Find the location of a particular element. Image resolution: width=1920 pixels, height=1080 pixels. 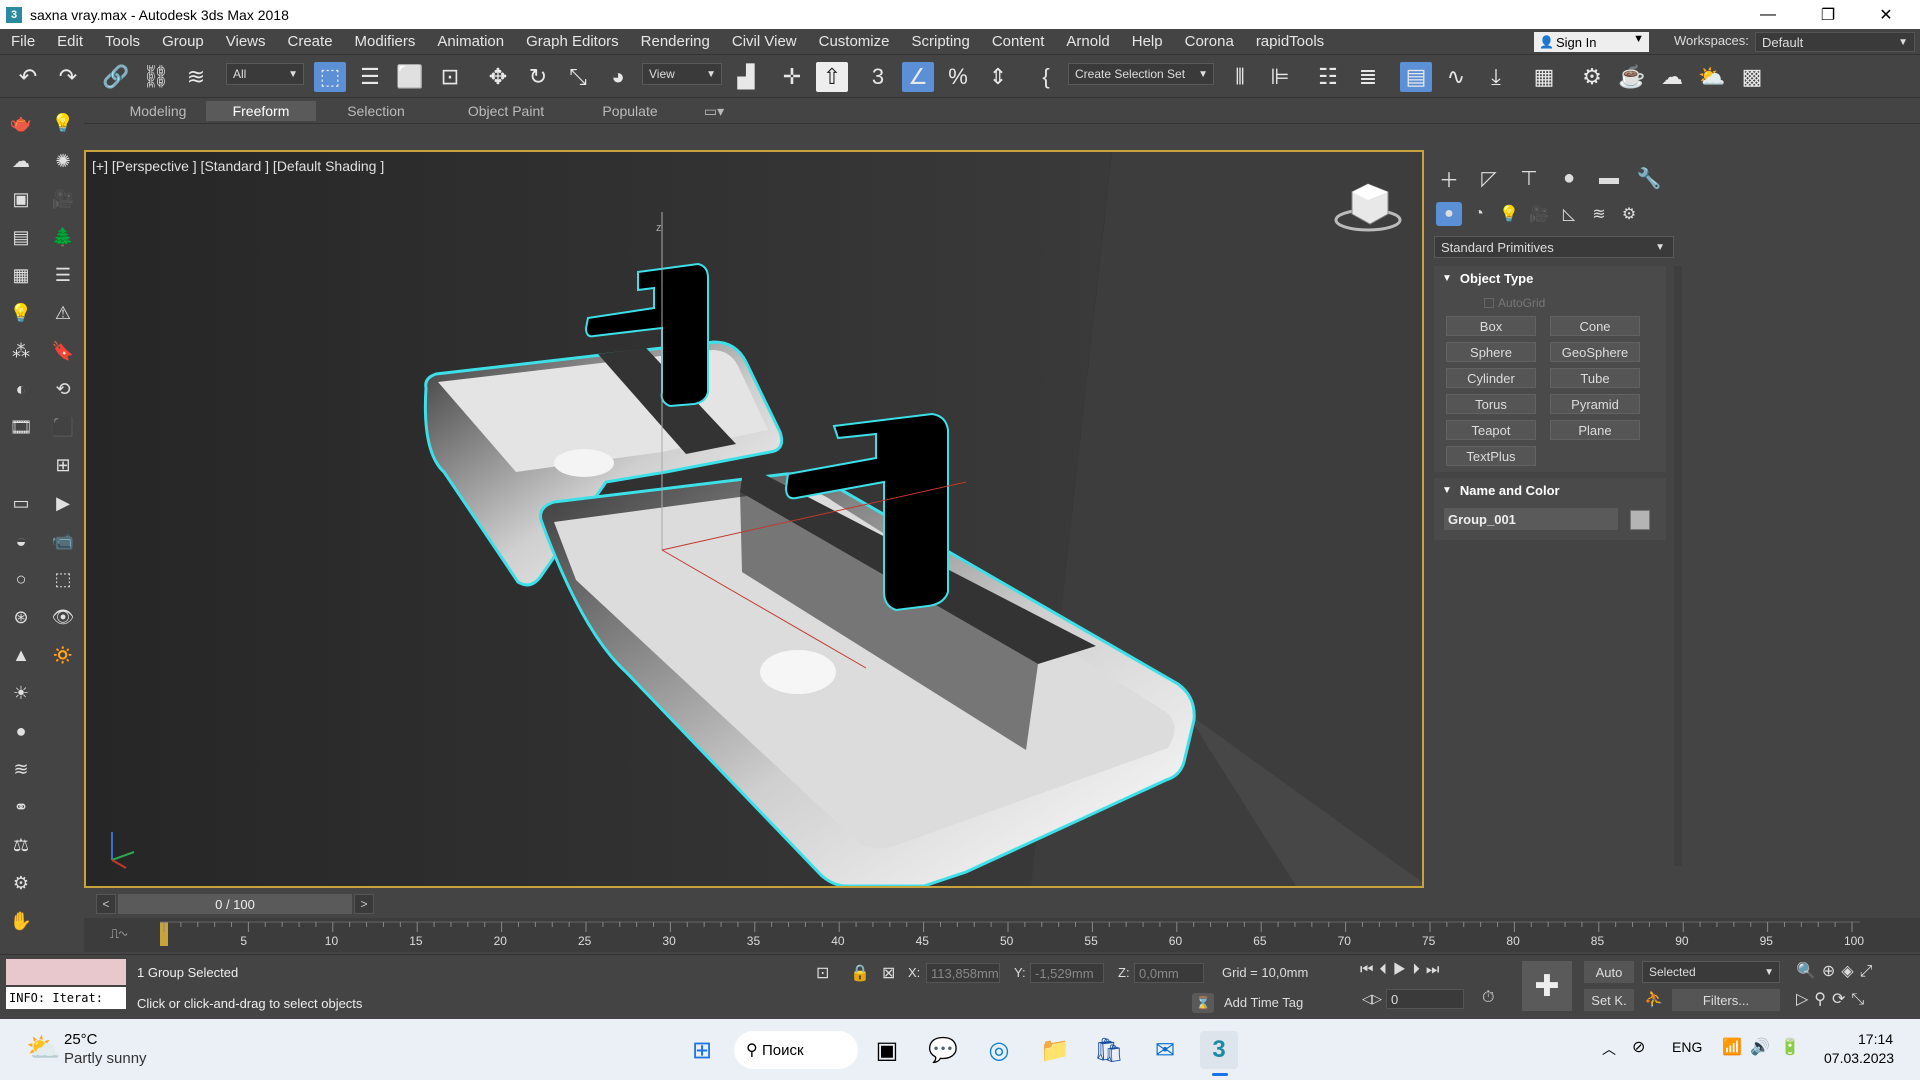

render-in-cloud-icon: ⛅ is located at coordinates (1712, 77).